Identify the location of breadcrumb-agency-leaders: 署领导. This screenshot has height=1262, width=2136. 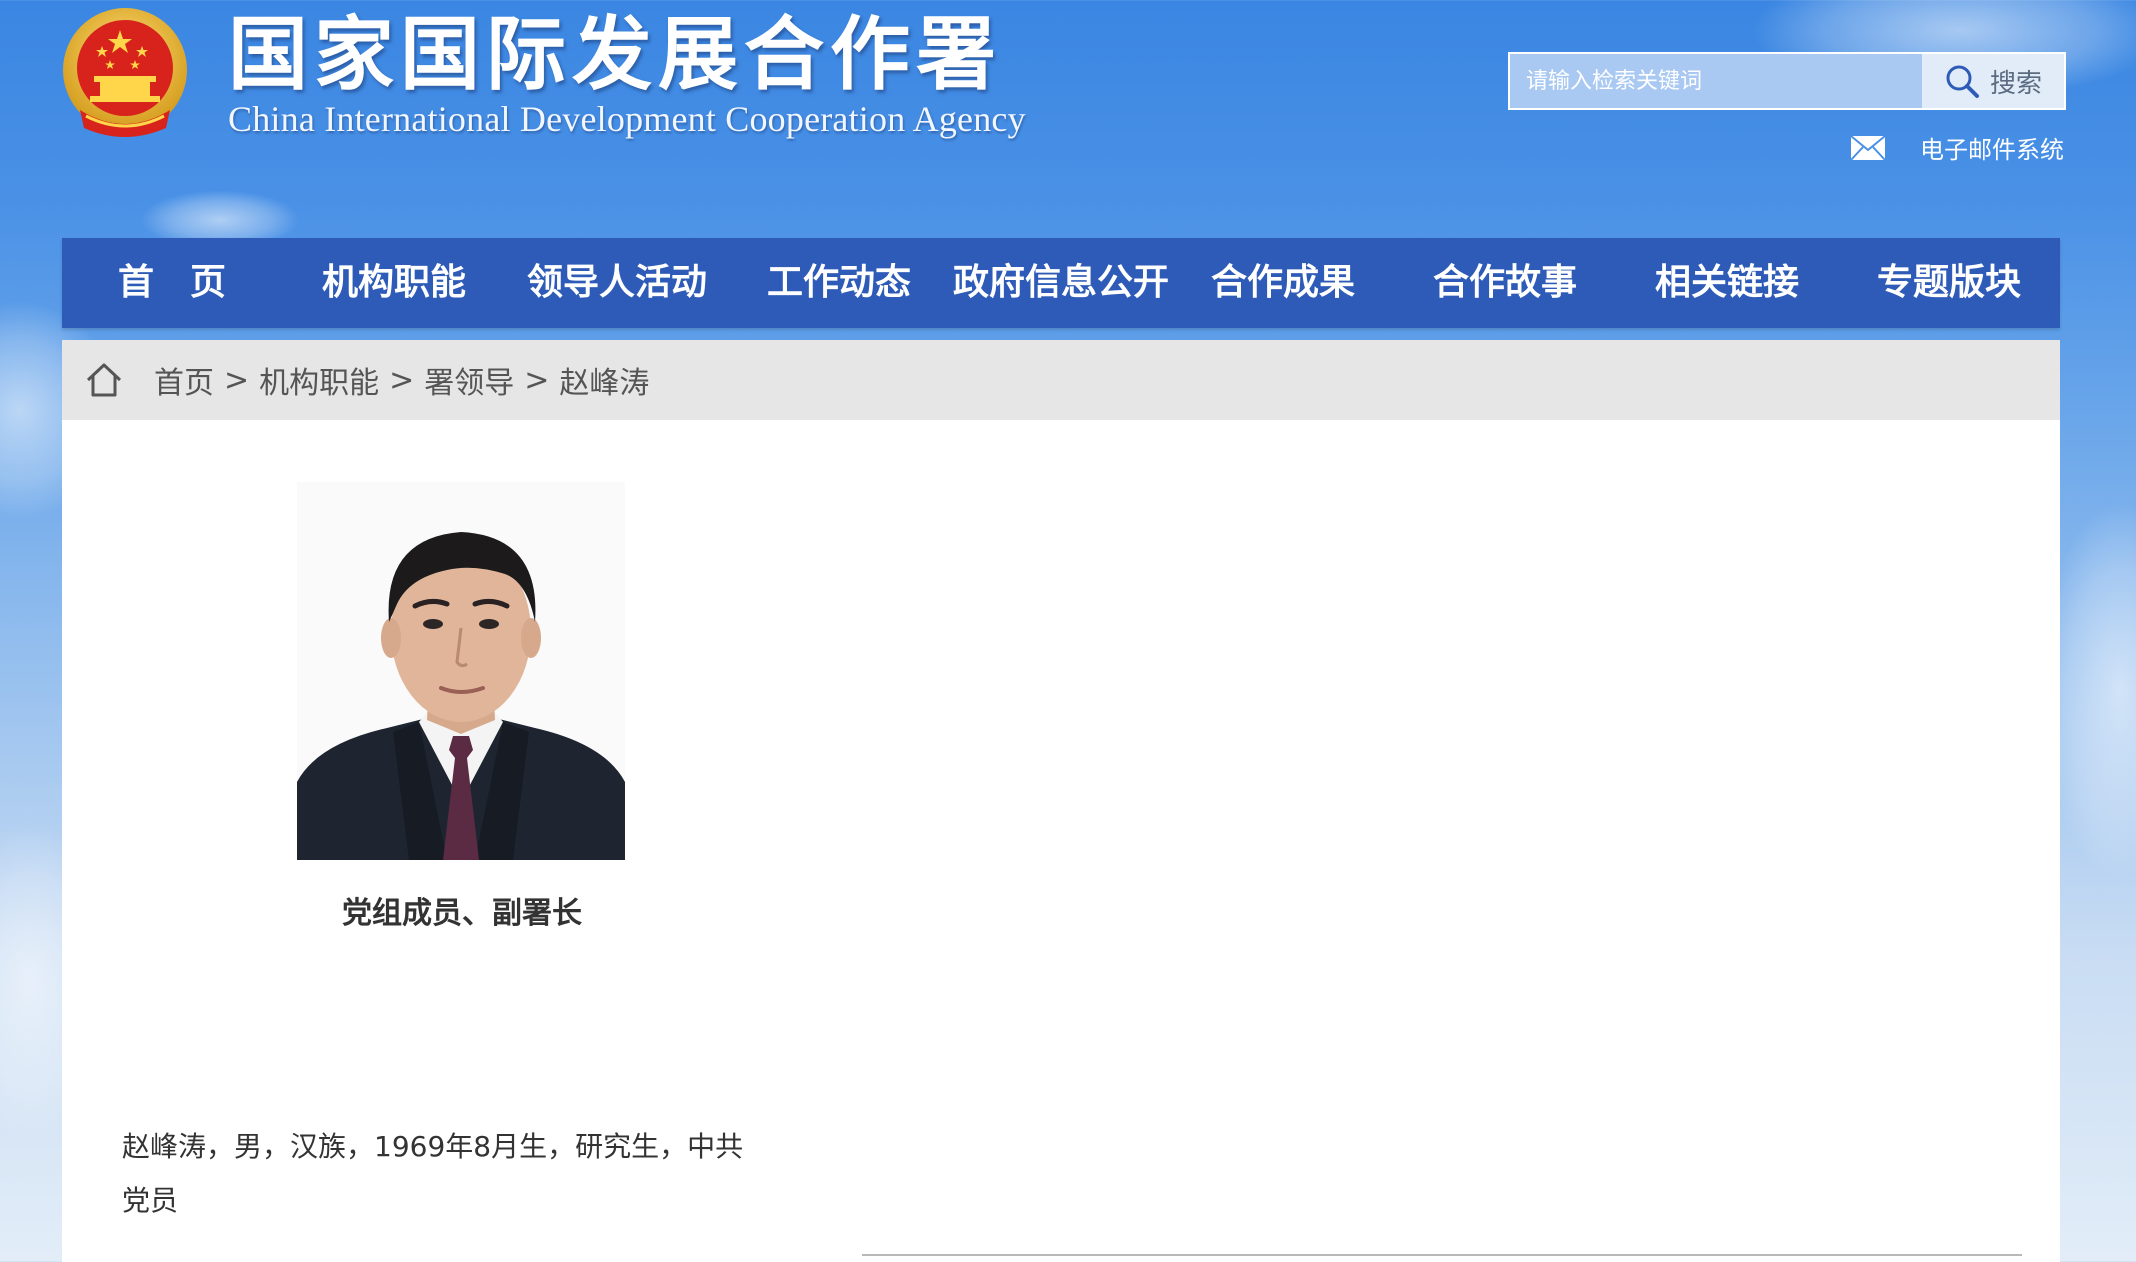
(469, 380).